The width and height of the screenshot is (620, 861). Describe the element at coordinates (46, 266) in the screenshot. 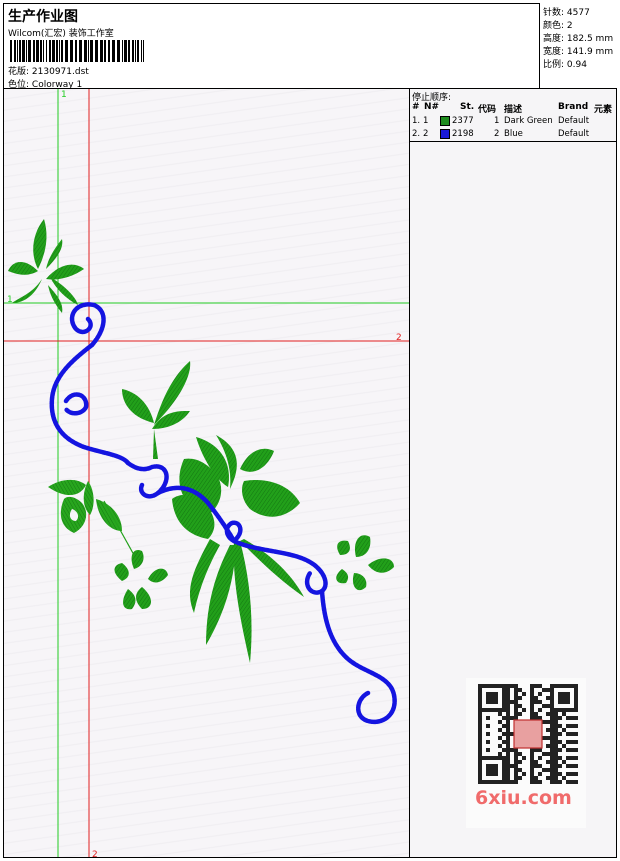

I see `top-left-sprig` at that location.